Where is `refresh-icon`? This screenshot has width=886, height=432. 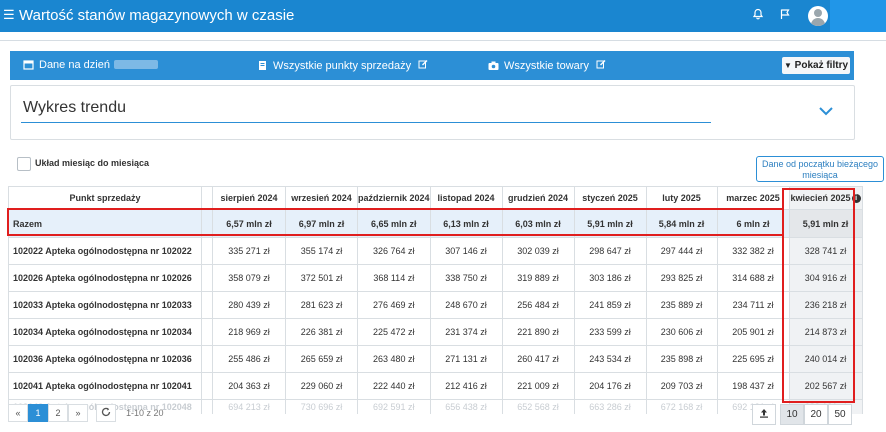
refresh-icon is located at coordinates (106, 412).